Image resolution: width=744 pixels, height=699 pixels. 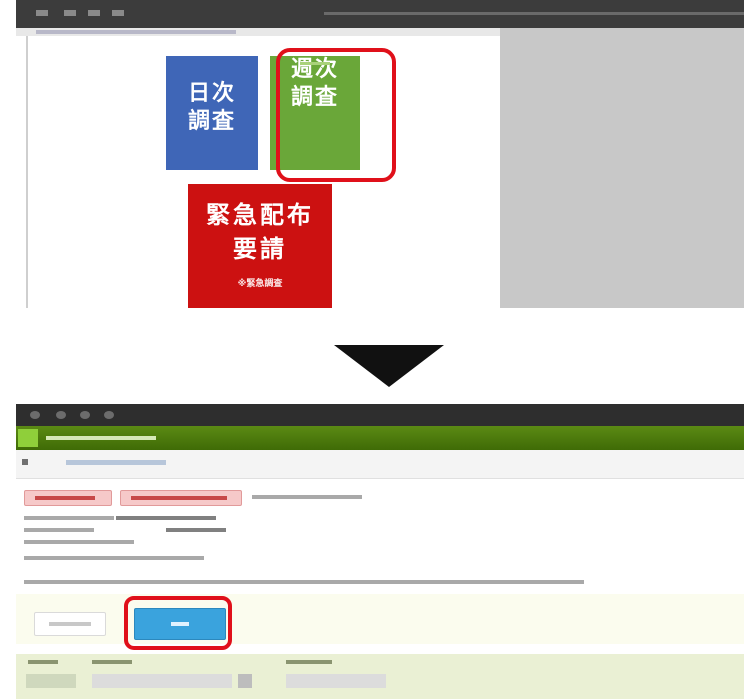 I want to click on toolbar-divider, so click(x=534, y=13).